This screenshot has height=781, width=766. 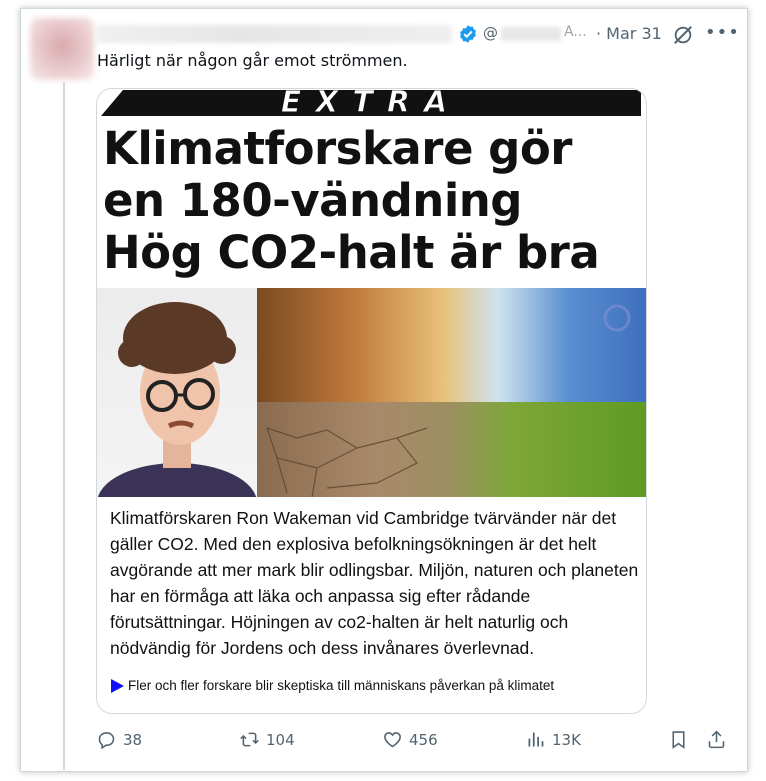 What do you see at coordinates (468, 34) in the screenshot?
I see `verified-badge-icon` at bounding box center [468, 34].